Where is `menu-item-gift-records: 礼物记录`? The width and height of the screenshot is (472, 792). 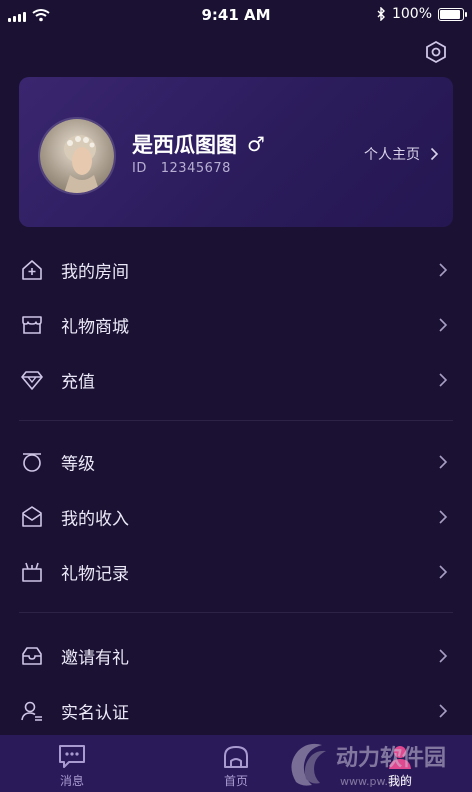 menu-item-gift-records: 礼物记录 is located at coordinates (236, 572).